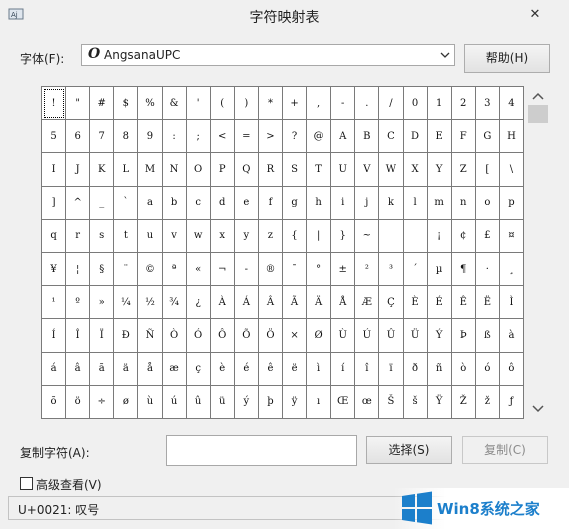  Describe the element at coordinates (367, 137) in the screenshot. I see `character-cell: B` at that location.